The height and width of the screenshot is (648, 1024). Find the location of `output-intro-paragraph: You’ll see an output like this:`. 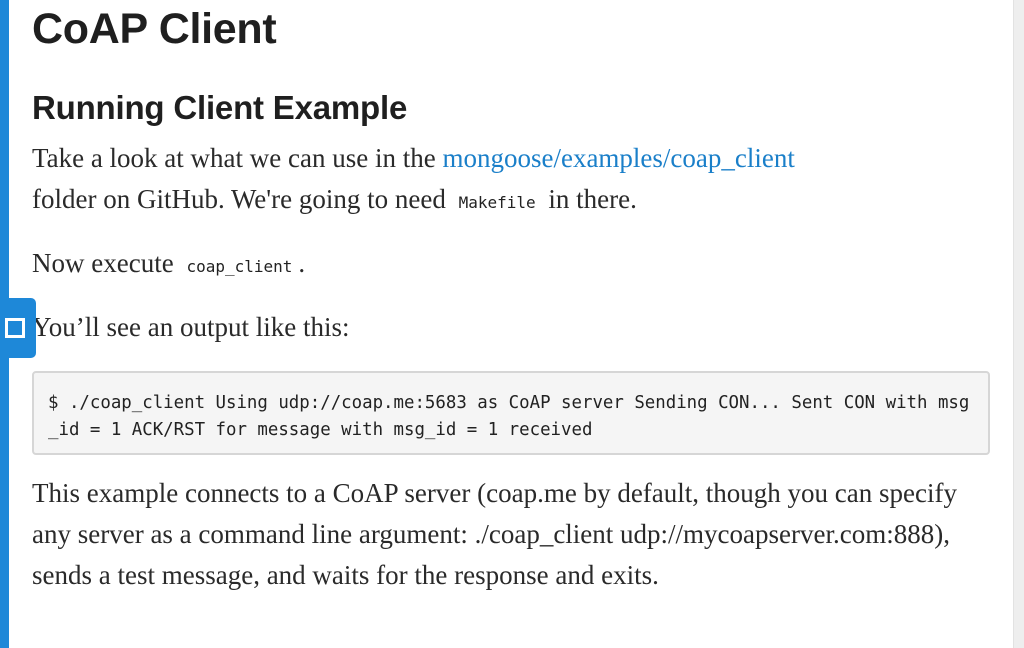

output-intro-paragraph: You’ll see an output like this: is located at coordinates (191, 327).